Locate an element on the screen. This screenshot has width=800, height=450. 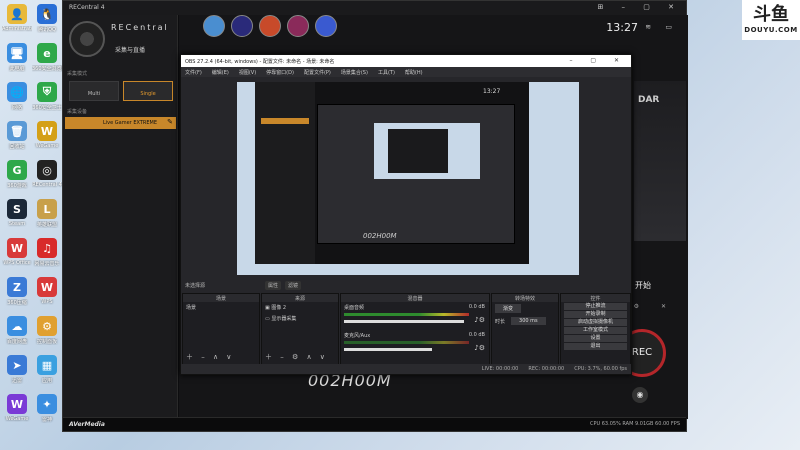
game-thumbnail: DAR is located at coordinates (660, 161).